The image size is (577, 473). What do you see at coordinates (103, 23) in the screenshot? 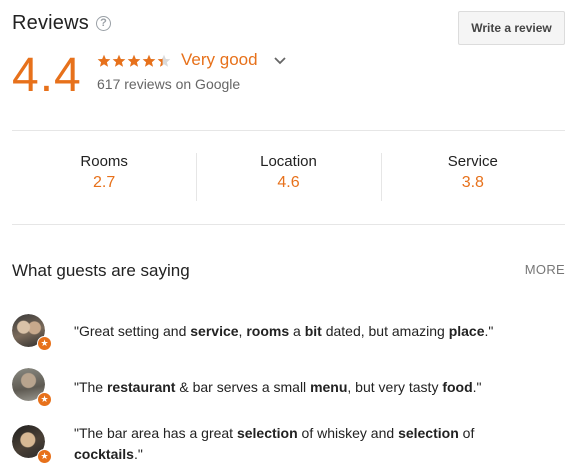
I see `help-icon: ?` at bounding box center [103, 23].